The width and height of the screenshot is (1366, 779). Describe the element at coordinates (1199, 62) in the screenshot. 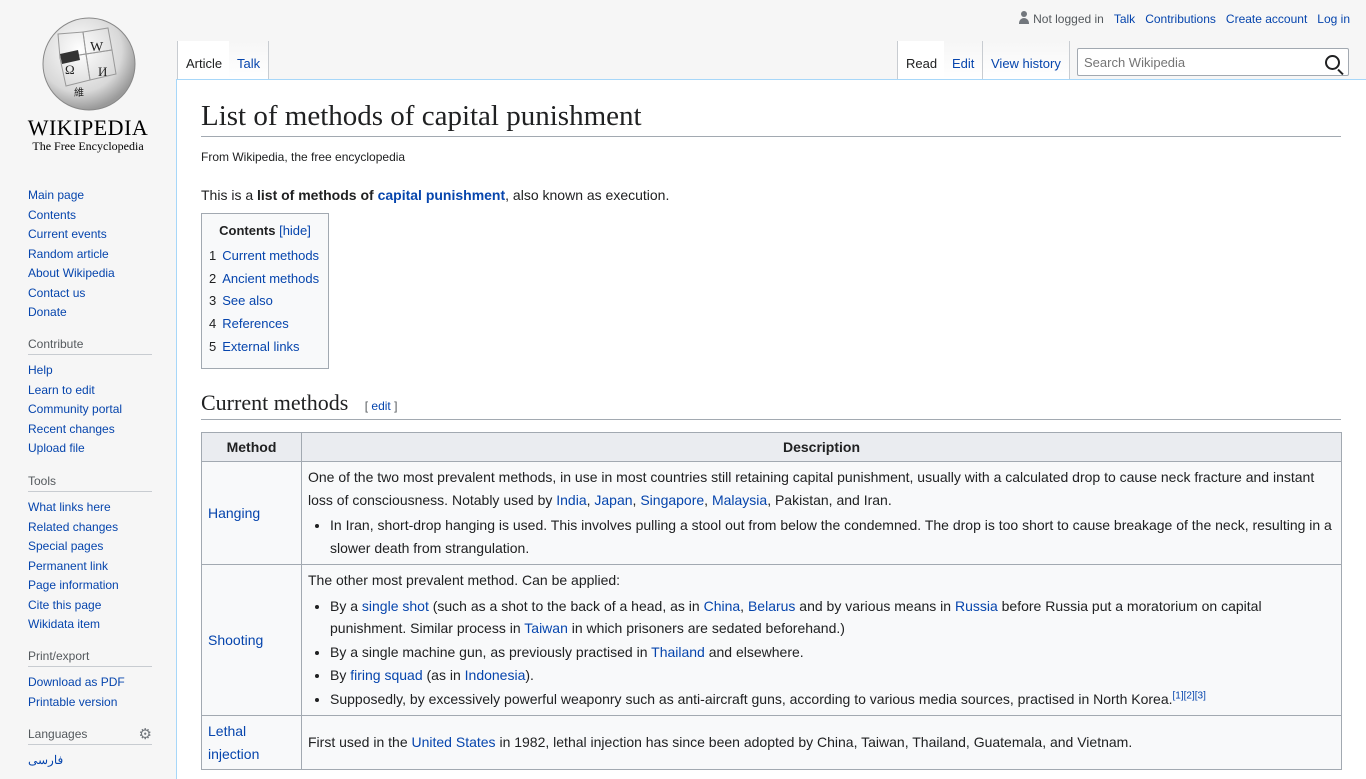

I see `search-input` at that location.